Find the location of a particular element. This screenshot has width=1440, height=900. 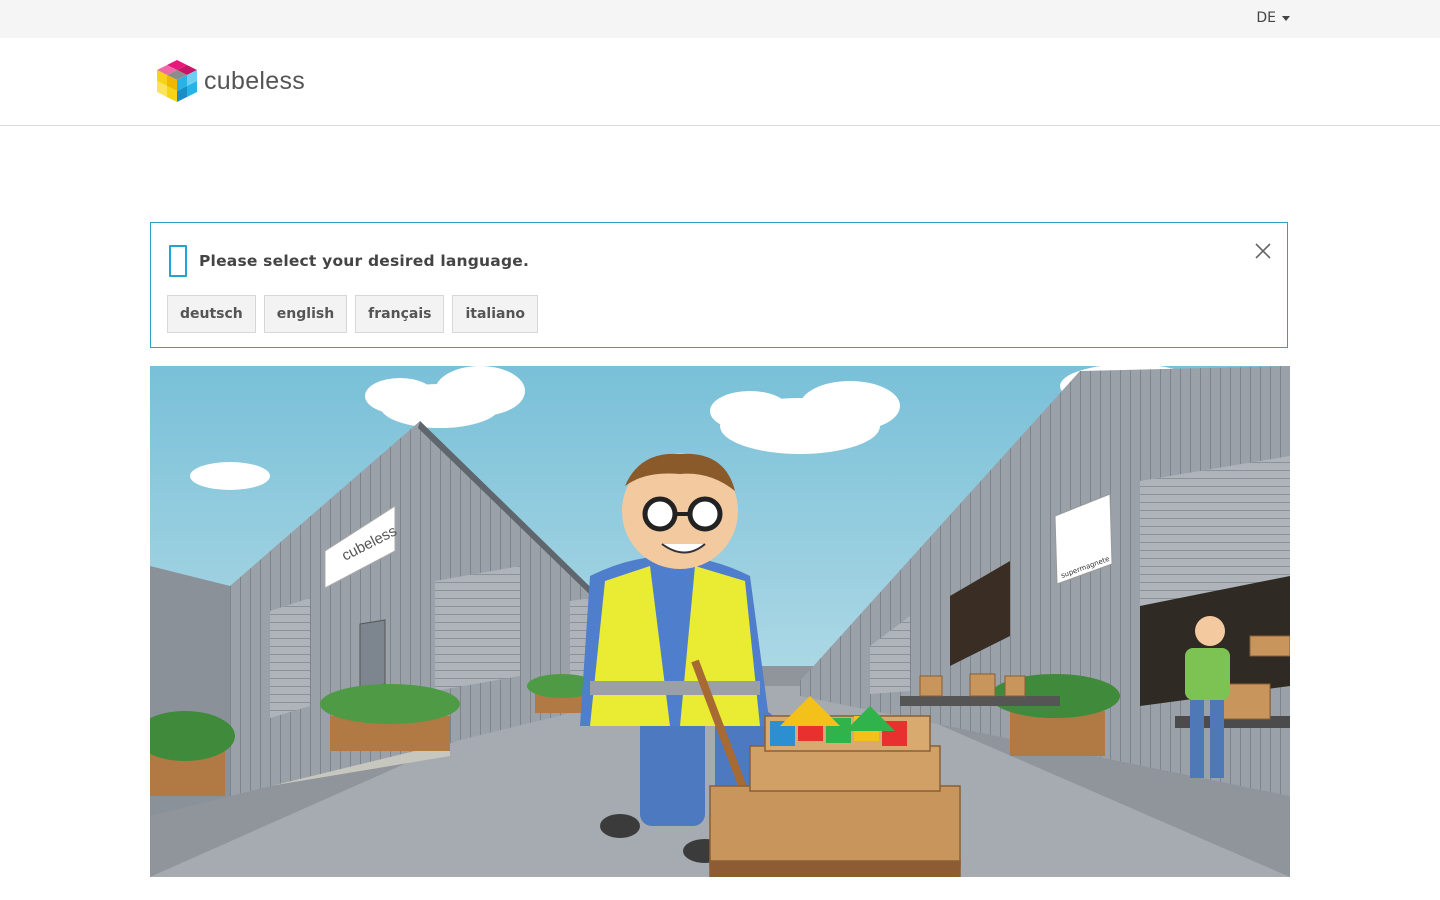

logo-link: cubeless is located at coordinates (230, 81).